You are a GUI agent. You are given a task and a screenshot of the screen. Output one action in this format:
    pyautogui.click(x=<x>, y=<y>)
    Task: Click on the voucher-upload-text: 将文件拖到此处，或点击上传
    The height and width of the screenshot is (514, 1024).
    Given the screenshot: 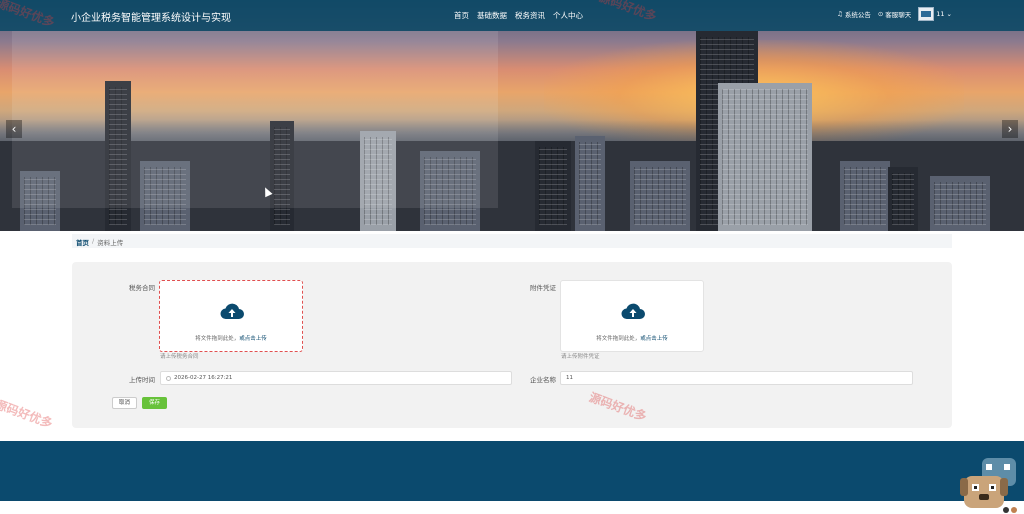 What is the action you would take?
    pyautogui.click(x=632, y=339)
    